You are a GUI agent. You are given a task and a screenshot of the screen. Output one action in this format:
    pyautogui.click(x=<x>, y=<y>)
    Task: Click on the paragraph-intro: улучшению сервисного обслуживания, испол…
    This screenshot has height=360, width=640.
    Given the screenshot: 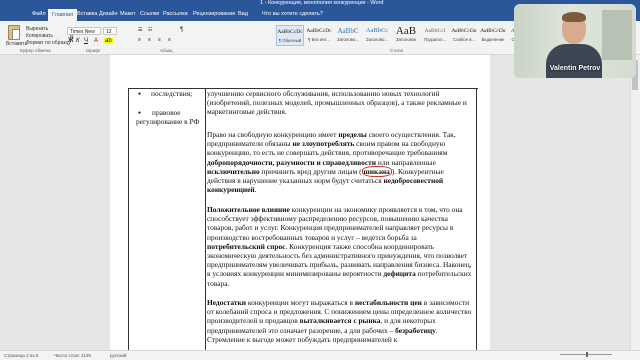 What is the action you would take?
    pyautogui.click(x=337, y=103)
    